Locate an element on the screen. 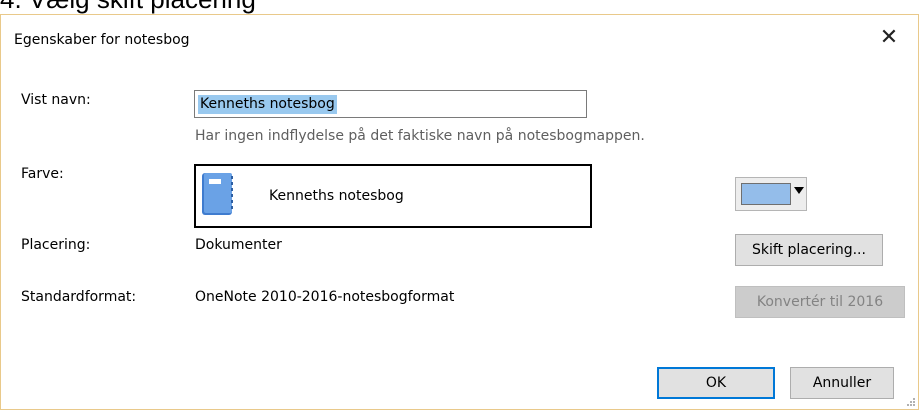 The height and width of the screenshot is (410, 919). color-picker-button is located at coordinates (771, 194).